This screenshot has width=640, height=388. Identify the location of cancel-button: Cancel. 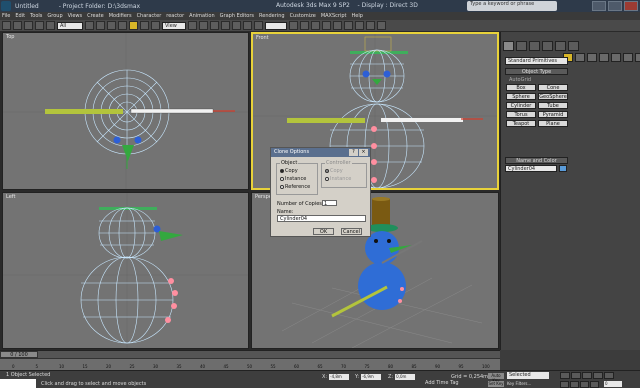
(351, 231).